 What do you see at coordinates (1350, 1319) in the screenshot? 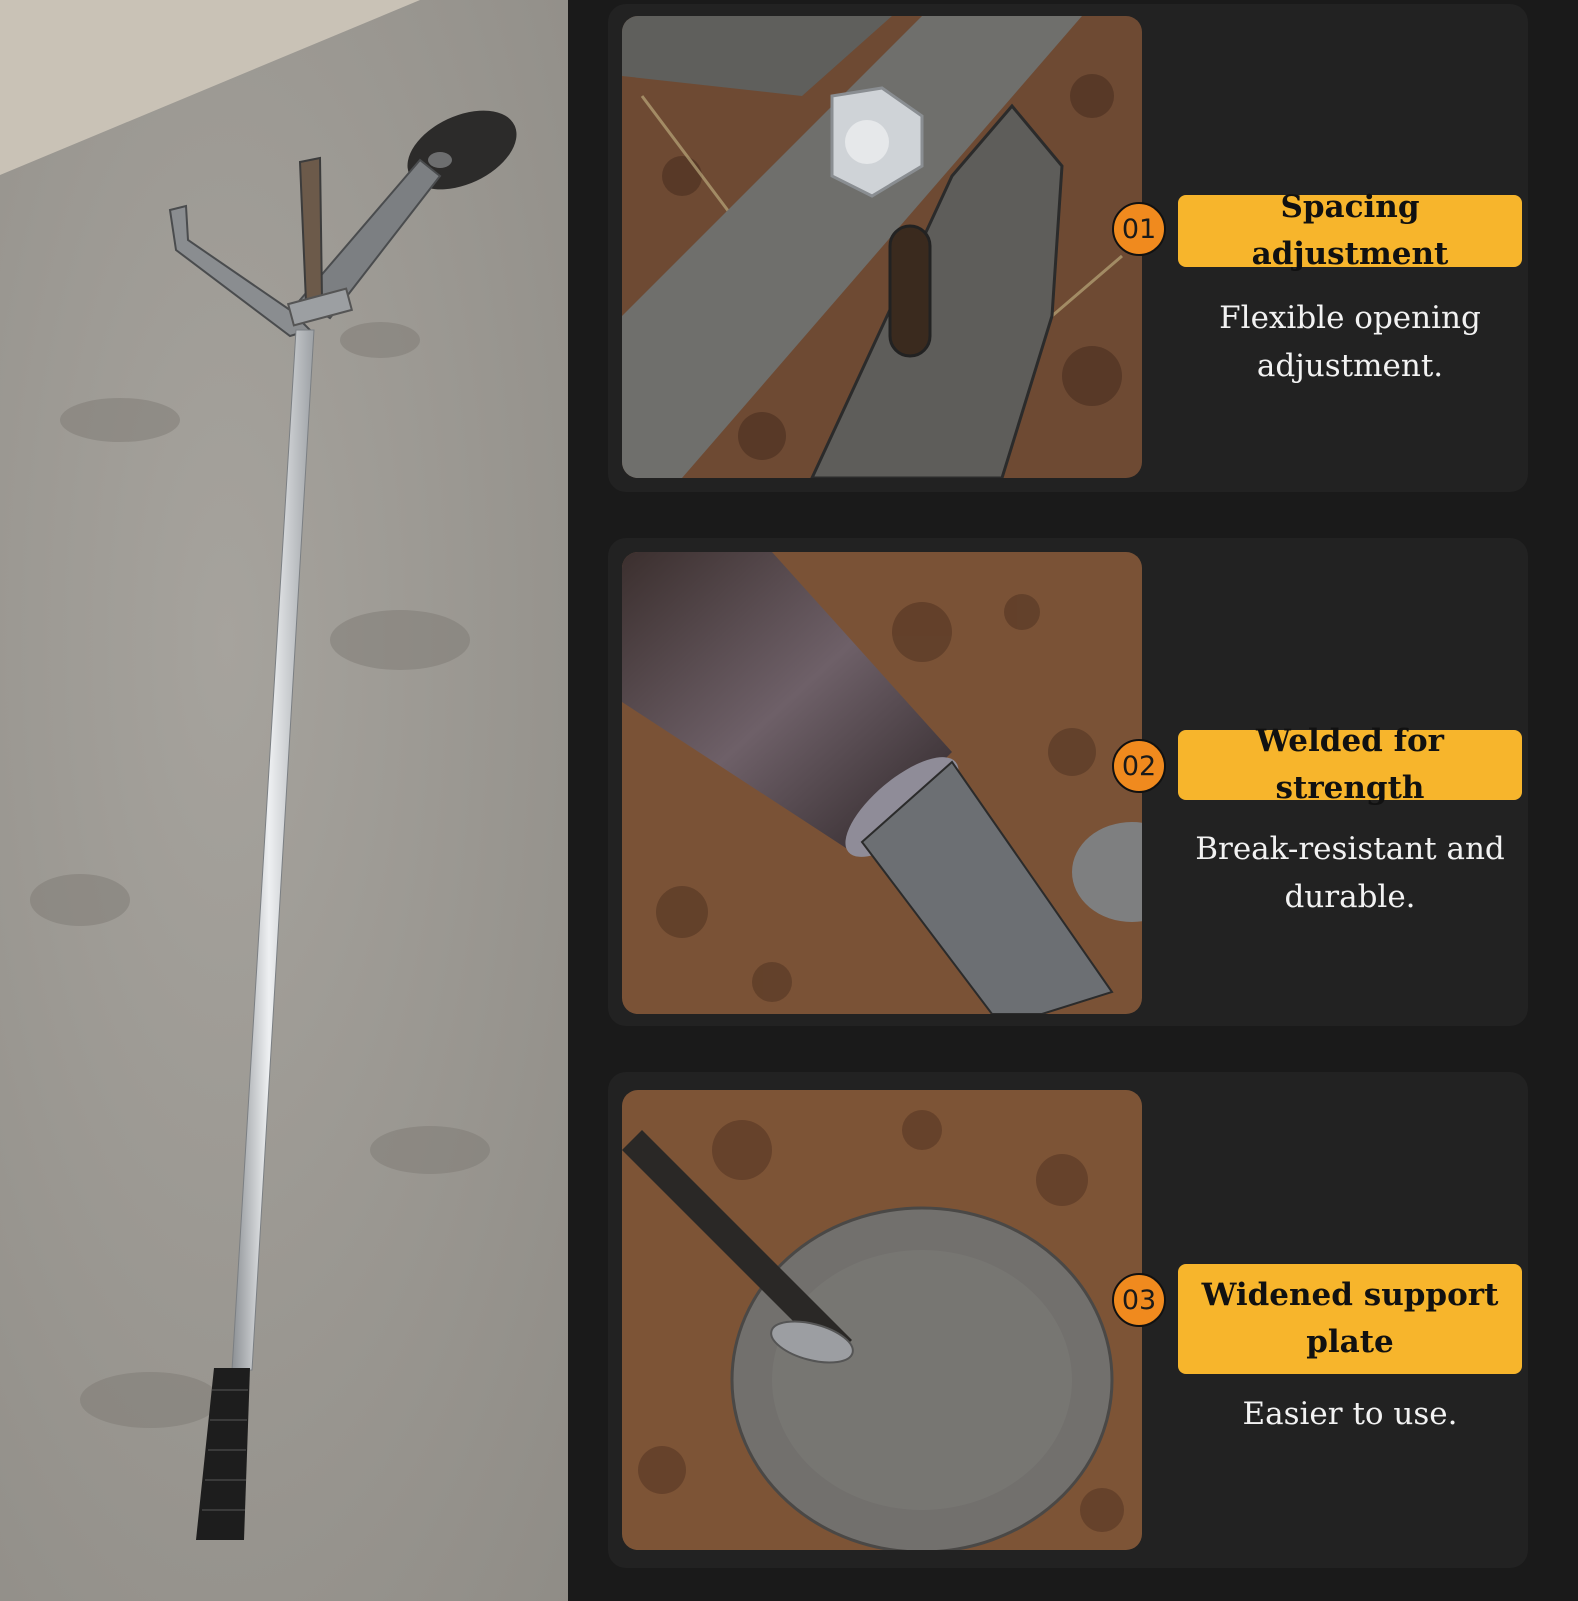
I see `feature-title: Widened support plate` at bounding box center [1350, 1319].